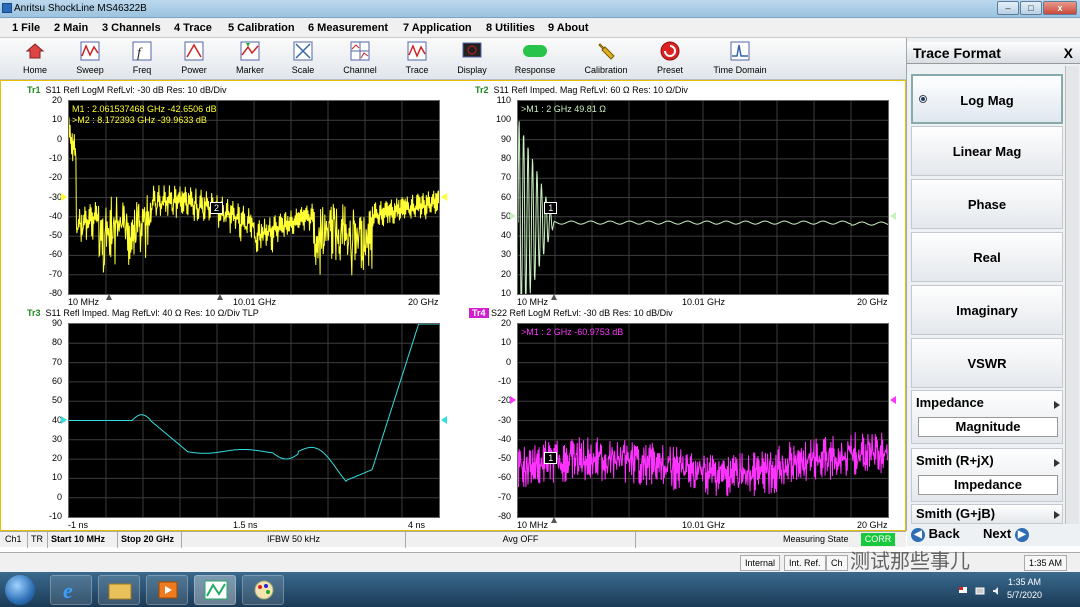  What do you see at coordinates (997, 591) in the screenshot?
I see `volume-icon` at bounding box center [997, 591].